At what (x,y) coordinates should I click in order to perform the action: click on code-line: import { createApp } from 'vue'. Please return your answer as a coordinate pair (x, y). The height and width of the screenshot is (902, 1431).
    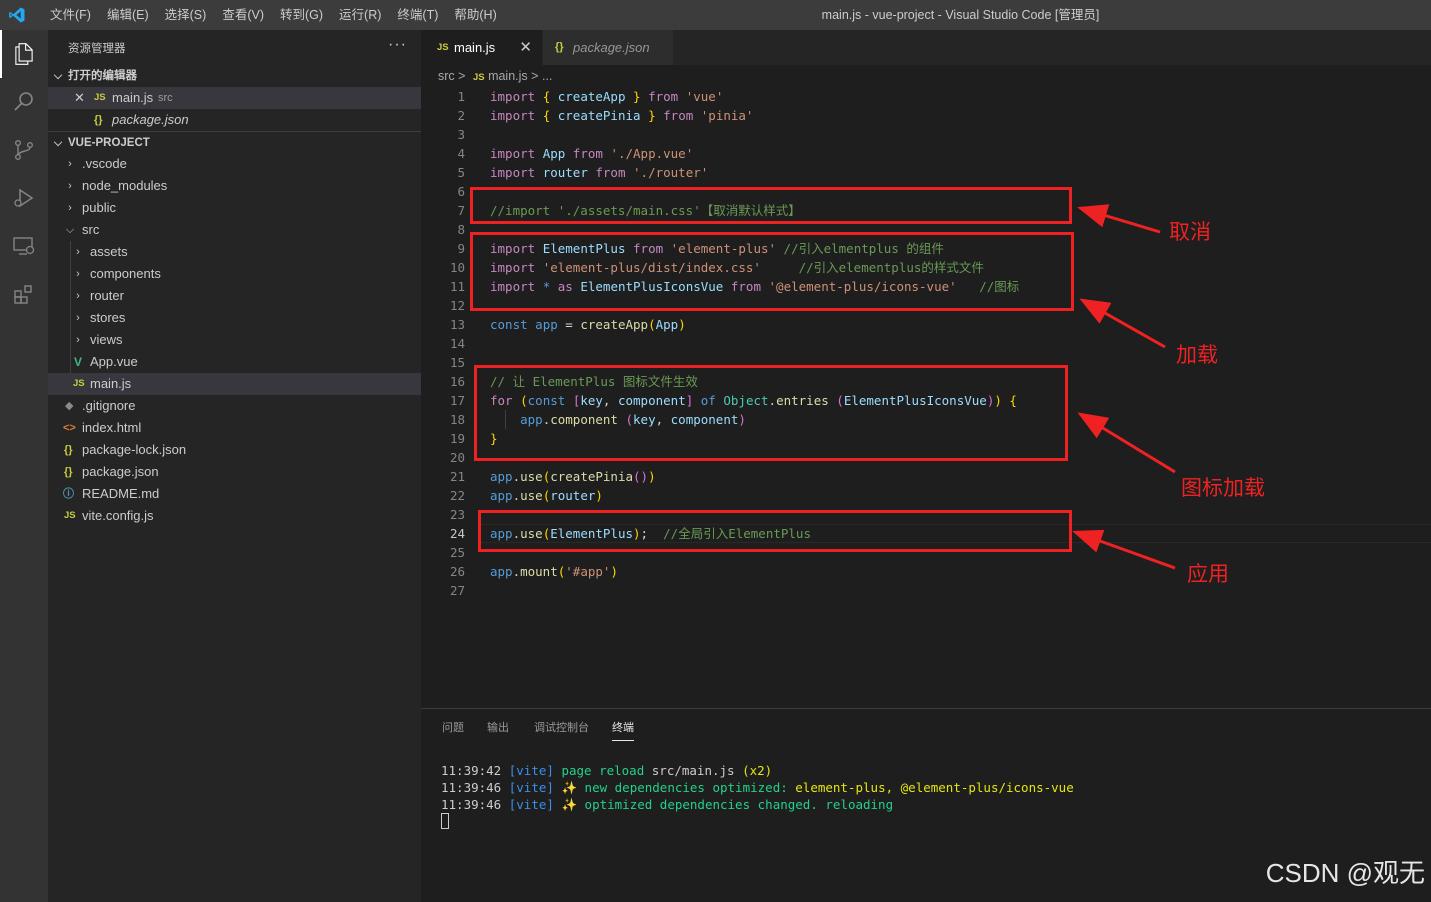
    Looking at the image, I should click on (607, 96).